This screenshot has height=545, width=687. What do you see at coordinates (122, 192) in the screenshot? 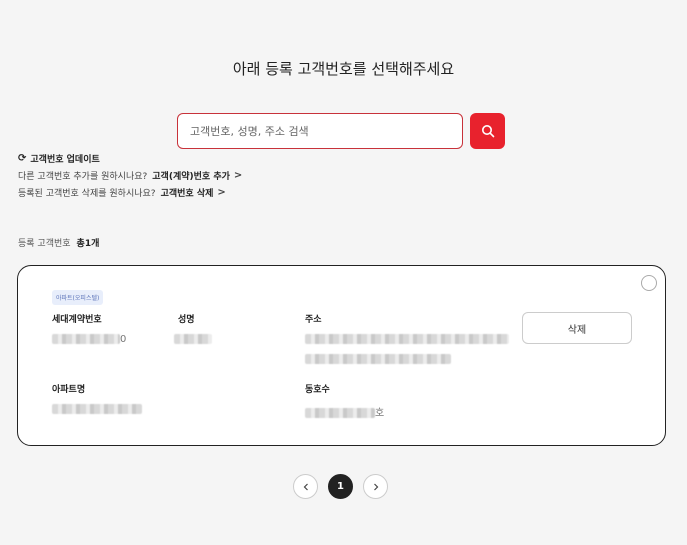
I see `delete-customer-row: 등록된 고객번호 삭제를 원하시나요? 고객번호 삭제 >` at bounding box center [122, 192].